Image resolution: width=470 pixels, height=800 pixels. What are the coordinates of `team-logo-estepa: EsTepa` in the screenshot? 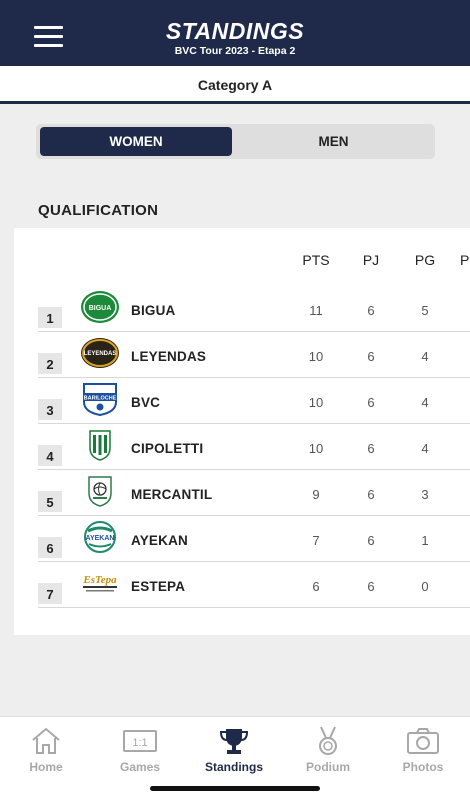 It's located at (100, 583).